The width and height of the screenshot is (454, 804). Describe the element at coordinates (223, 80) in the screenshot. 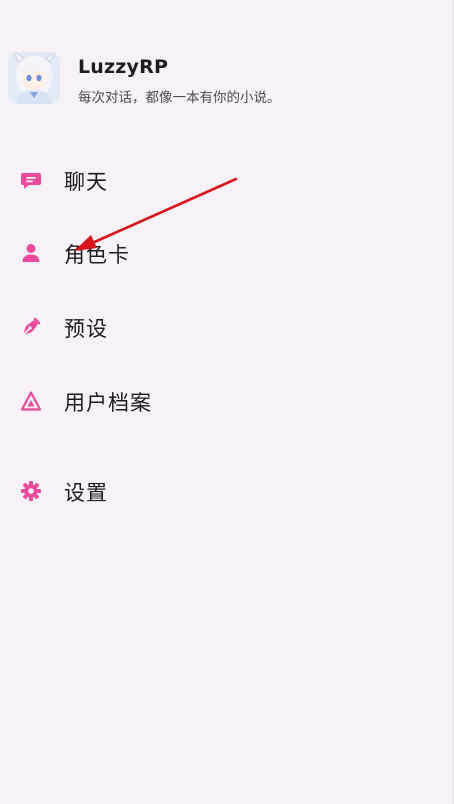

I see `drawer-header: LuzzyRP 每次对话，都像一本有你的小说。` at that location.